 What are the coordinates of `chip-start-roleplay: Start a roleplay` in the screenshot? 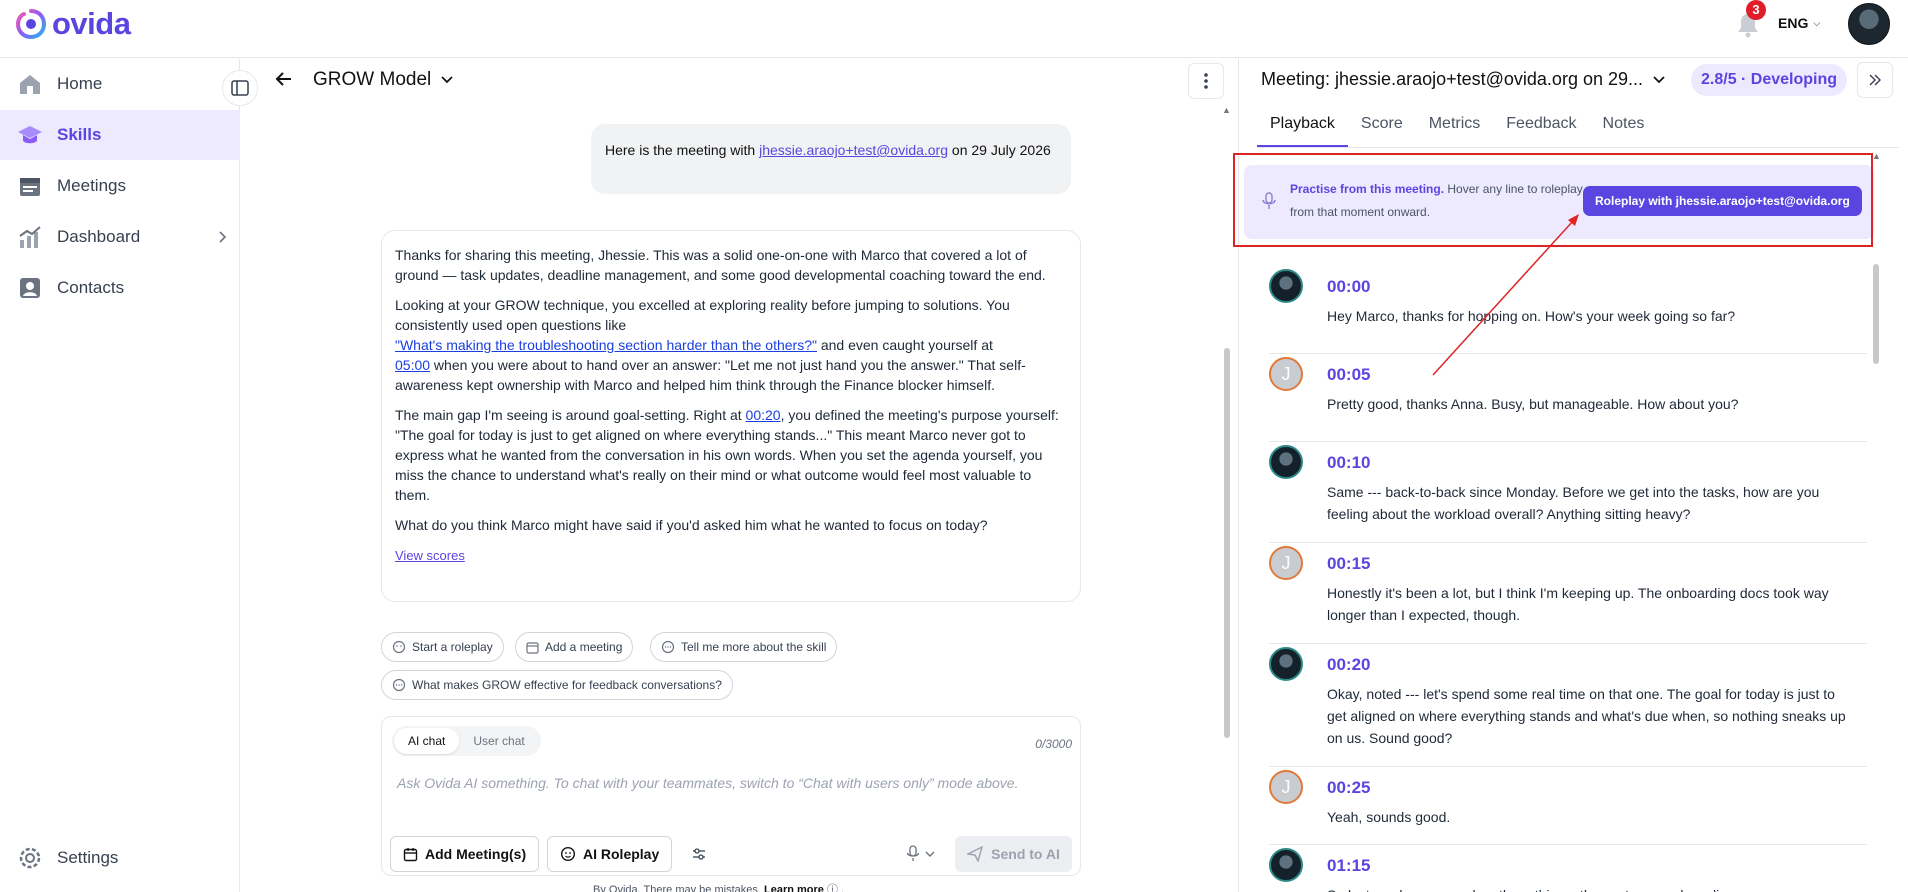 It's located at (442, 647).